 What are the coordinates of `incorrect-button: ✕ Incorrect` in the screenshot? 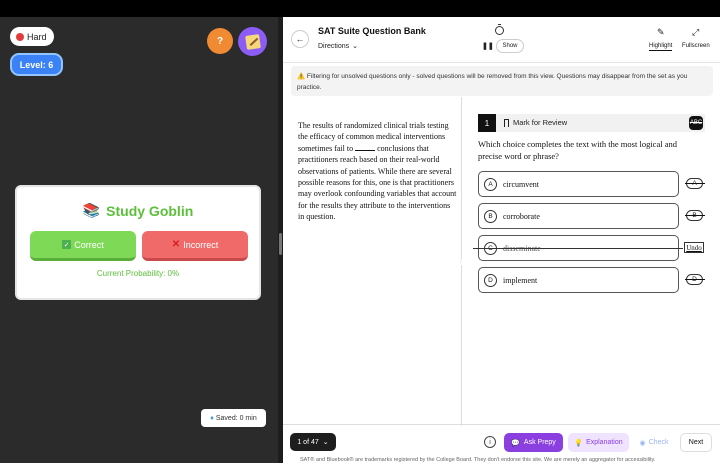 It's located at (195, 246).